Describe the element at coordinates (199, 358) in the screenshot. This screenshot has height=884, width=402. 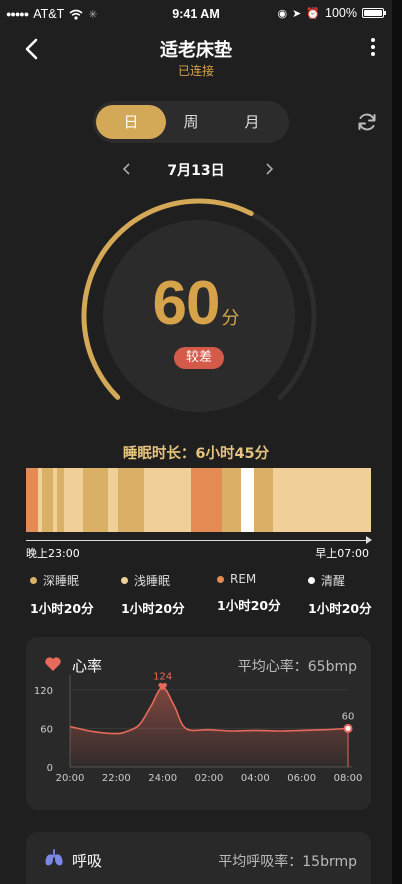
I see `score-level-badge: 较差` at that location.